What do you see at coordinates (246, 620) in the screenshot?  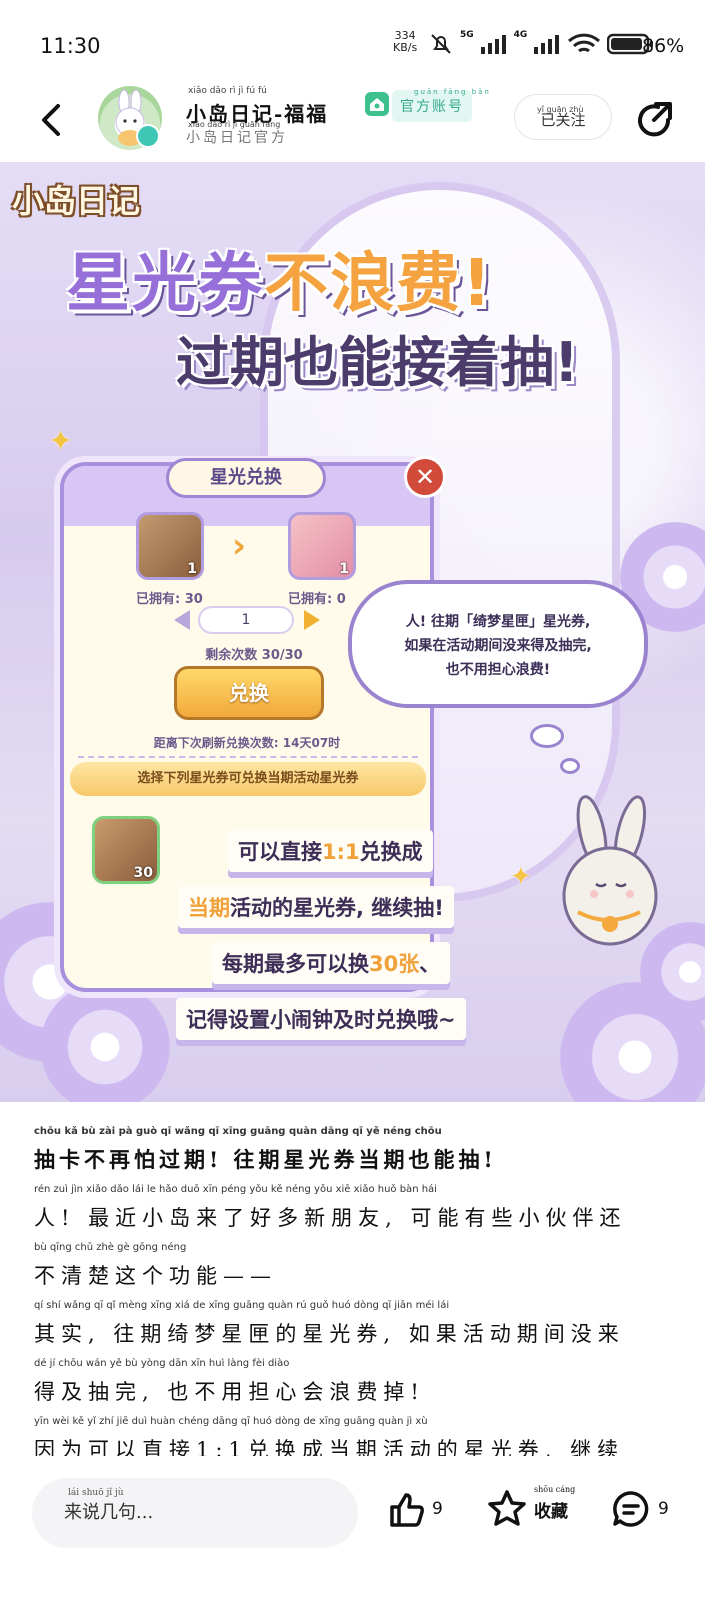 I see `quantity-value: 1` at bounding box center [246, 620].